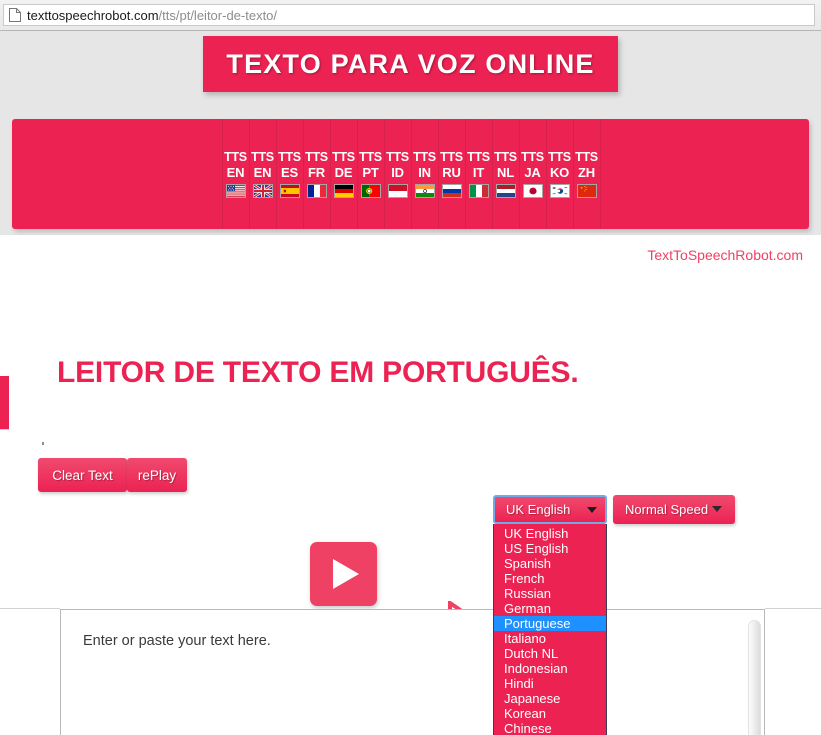  I want to click on voice-option-us-english: US English, so click(550, 548).